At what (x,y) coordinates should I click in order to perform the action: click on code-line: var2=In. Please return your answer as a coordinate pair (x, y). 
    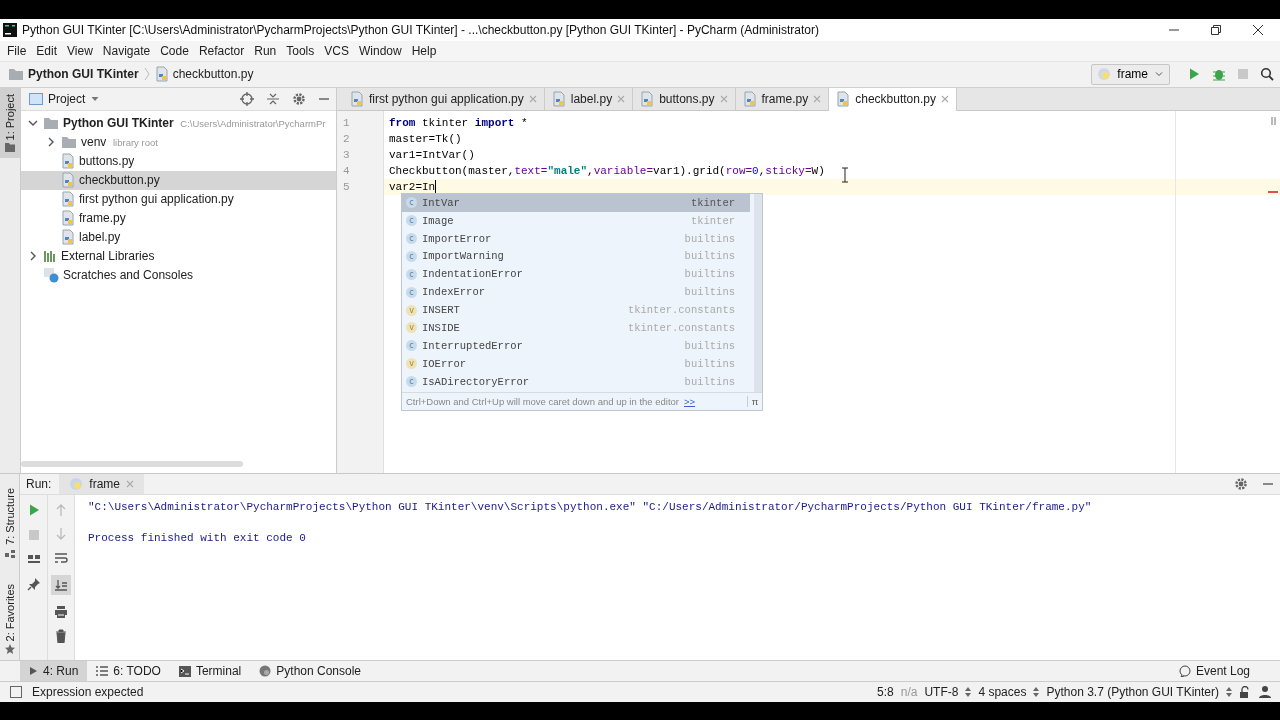
    Looking at the image, I should click on (413, 187).